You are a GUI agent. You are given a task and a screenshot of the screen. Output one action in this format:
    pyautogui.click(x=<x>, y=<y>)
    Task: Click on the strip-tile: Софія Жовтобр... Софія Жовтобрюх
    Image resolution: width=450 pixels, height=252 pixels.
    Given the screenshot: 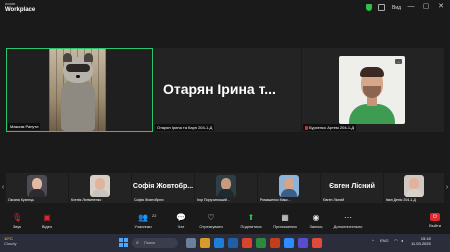 What is the action you would take?
    pyautogui.click(x=163, y=188)
    